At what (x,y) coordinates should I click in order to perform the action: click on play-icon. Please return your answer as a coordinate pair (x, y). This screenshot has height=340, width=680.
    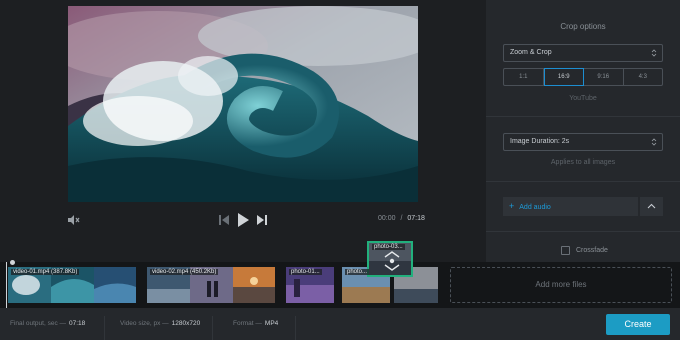
    Looking at the image, I should click on (243, 220).